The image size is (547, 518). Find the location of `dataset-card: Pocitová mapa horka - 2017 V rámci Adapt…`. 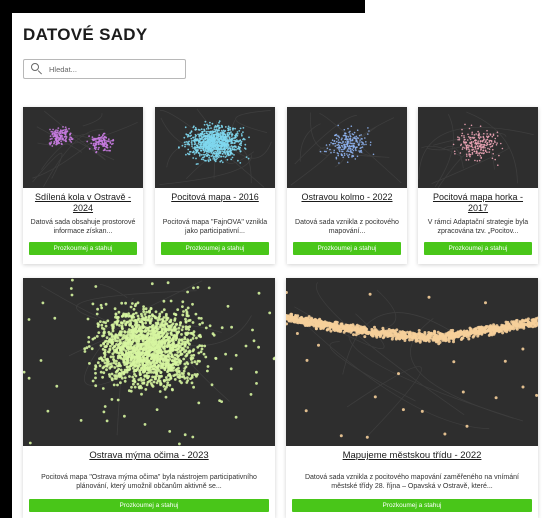

dataset-card: Pocitová mapa horka - 2017 V rámci Adapt… is located at coordinates (478, 185).